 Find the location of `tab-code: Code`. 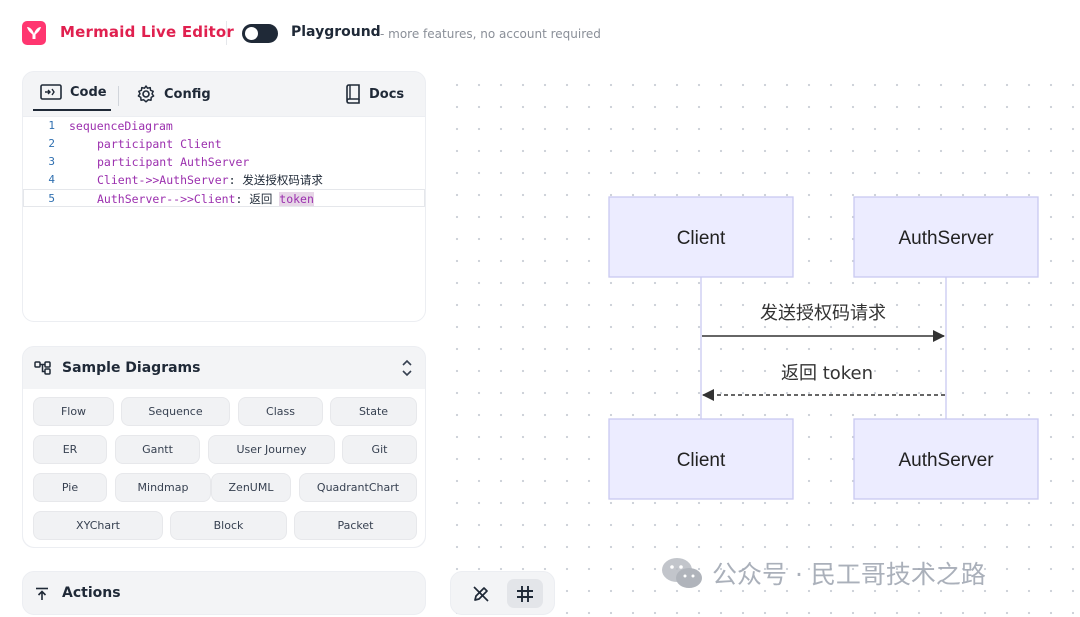

tab-code: Code is located at coordinates (73, 92).